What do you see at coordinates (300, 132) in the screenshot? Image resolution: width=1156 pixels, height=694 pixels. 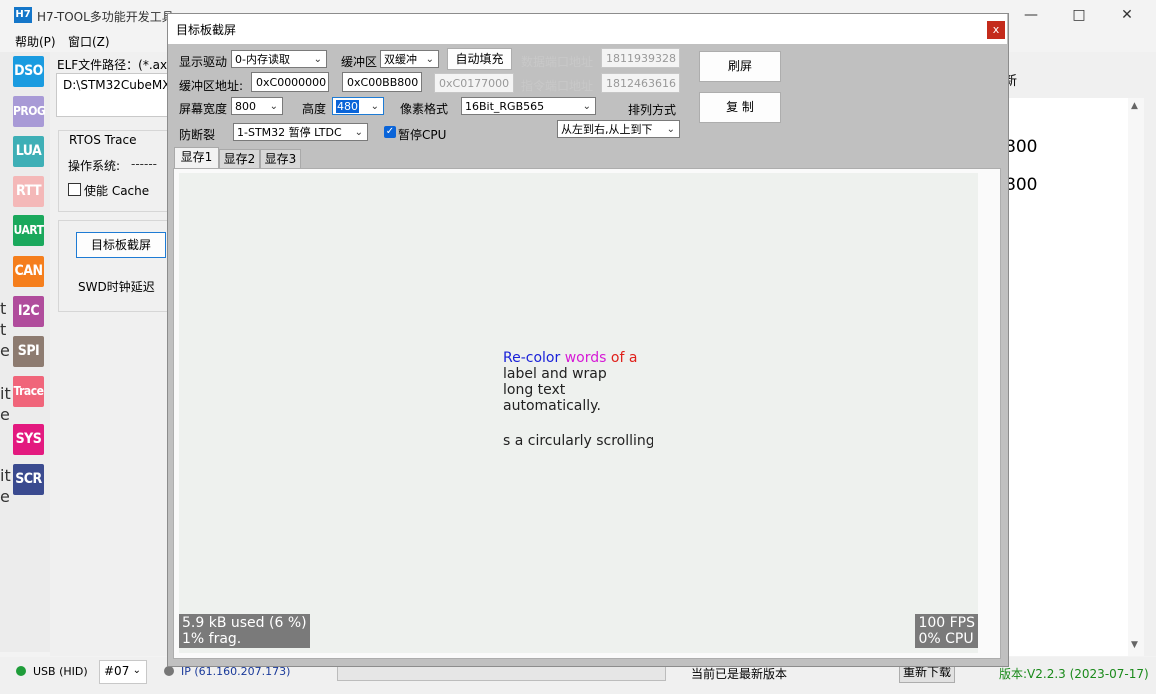 I see `tear-select: 1-STM32 暂停 LTDC ⌄` at bounding box center [300, 132].